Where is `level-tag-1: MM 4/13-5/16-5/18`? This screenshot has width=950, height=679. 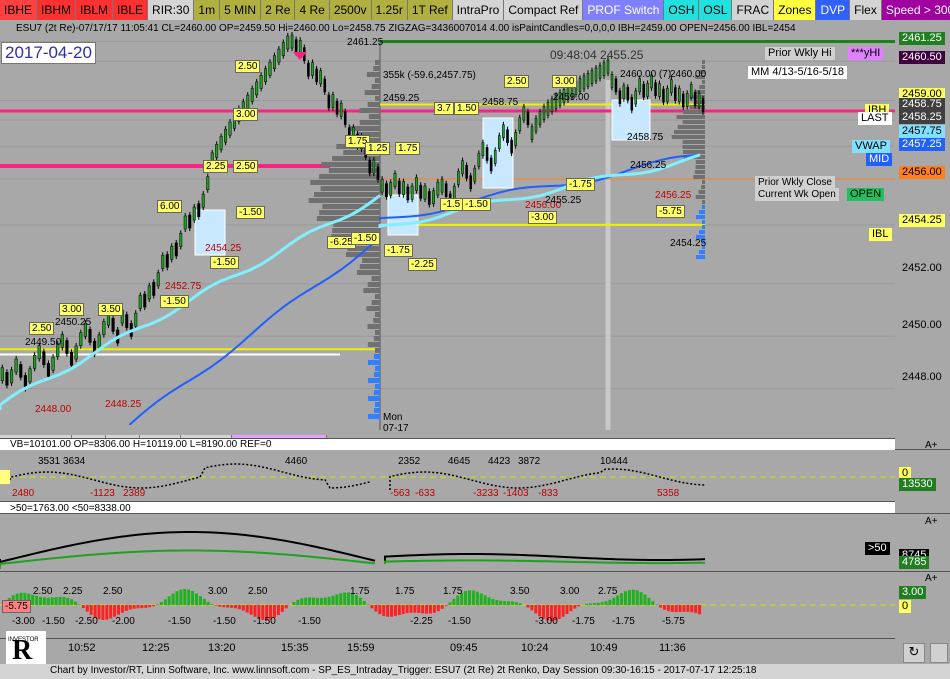 level-tag-1: MM 4/13-5/16-5/18 is located at coordinates (797, 72).